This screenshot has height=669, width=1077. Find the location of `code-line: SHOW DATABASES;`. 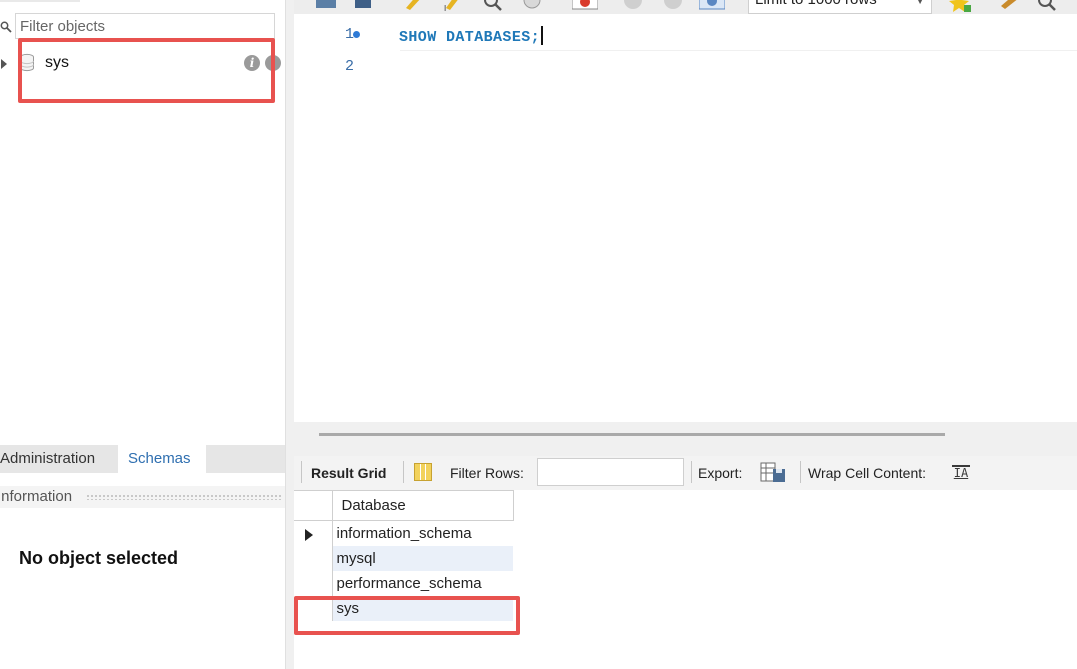

code-line: SHOW DATABASES; is located at coordinates (471, 36).